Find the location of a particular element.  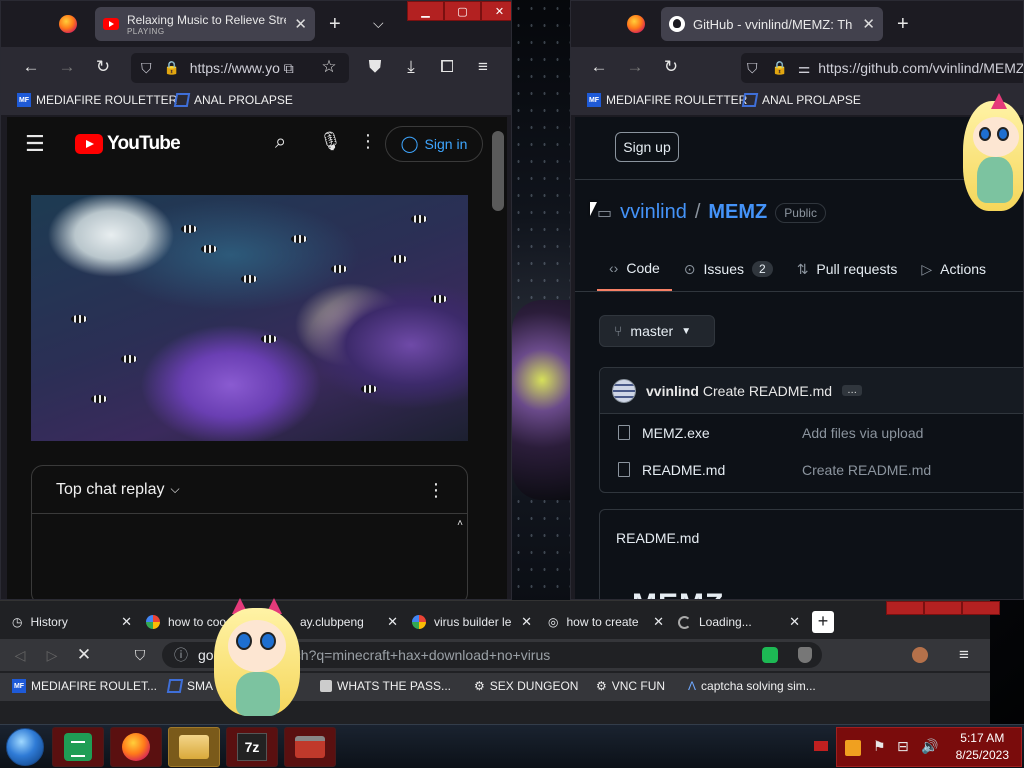

minimize-button: ▁ is located at coordinates (425, 11).